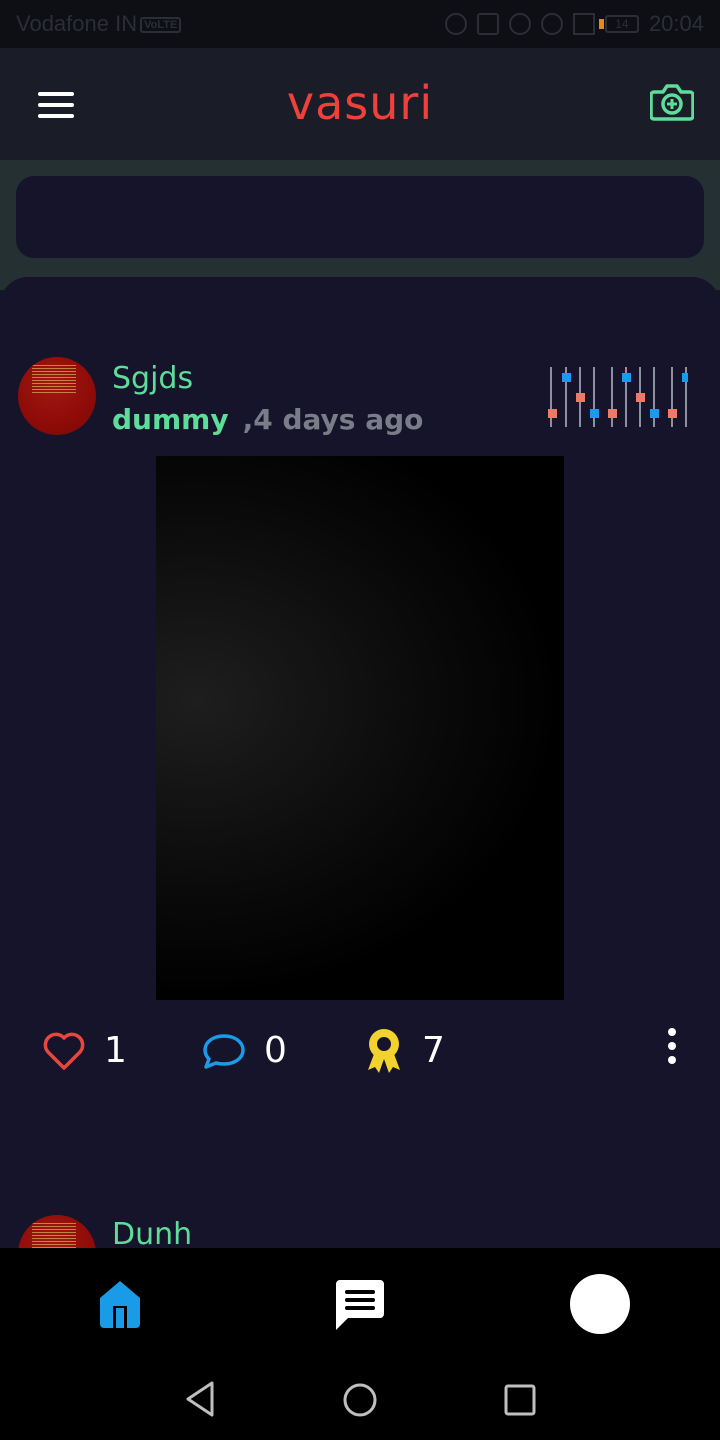  I want to click on clock: 20:04, so click(676, 23).